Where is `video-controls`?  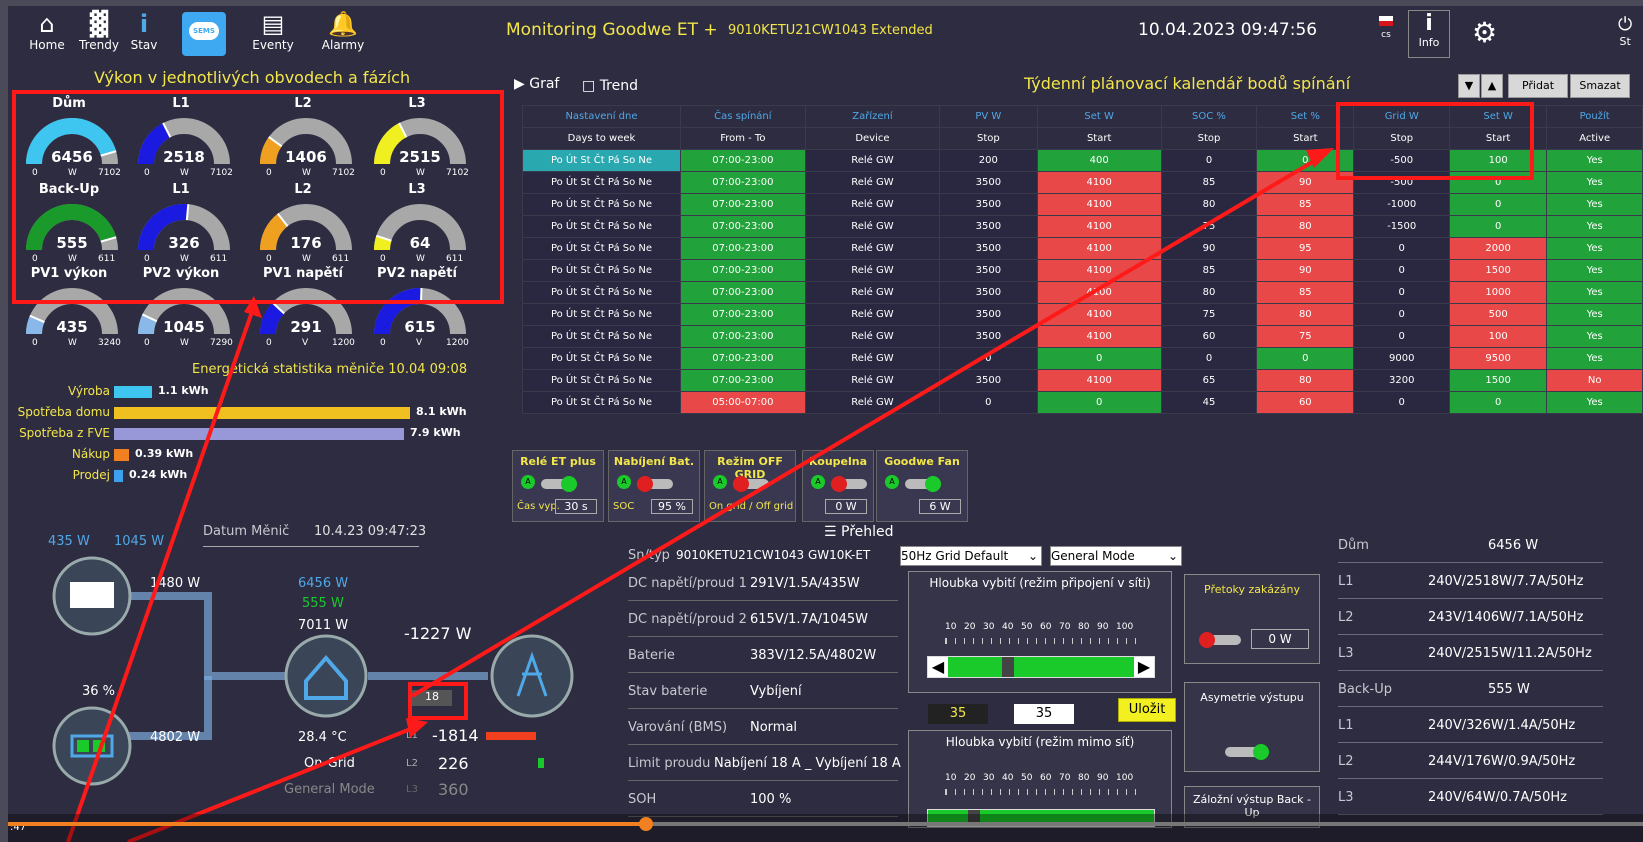 video-controls is located at coordinates (825, 828).